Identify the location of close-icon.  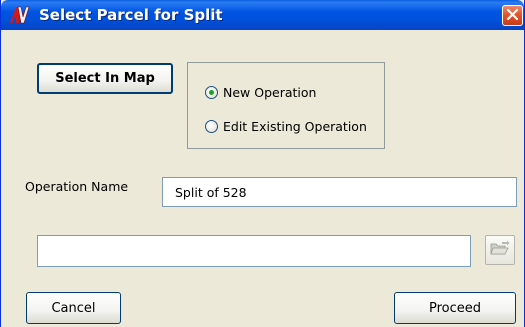
(512, 15).